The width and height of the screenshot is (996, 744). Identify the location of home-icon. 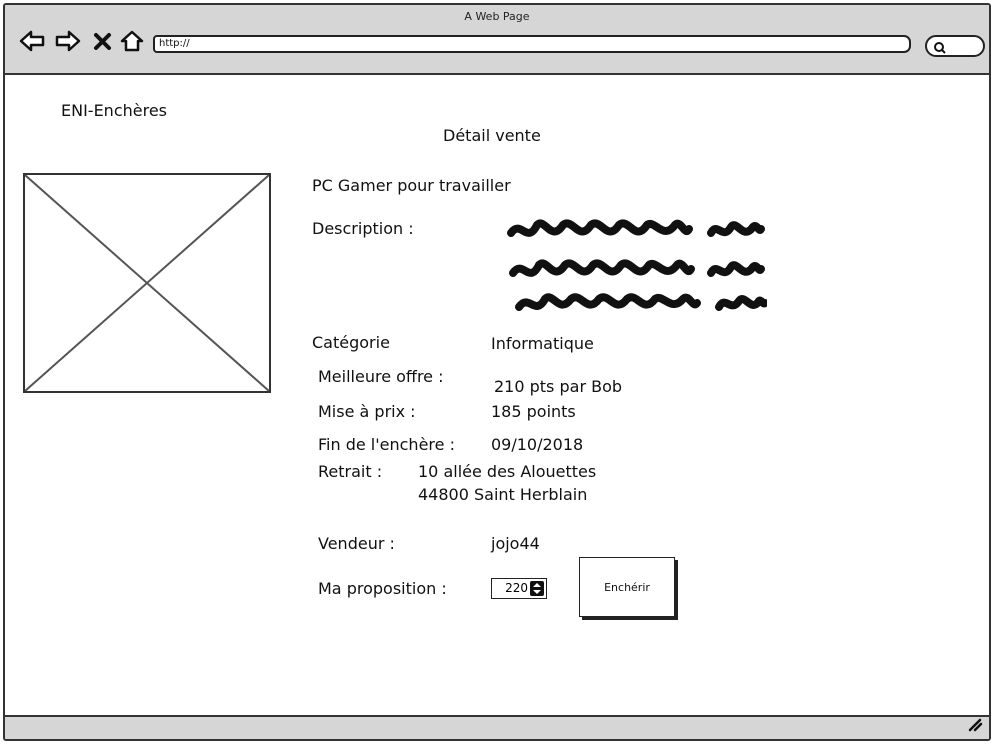
(132, 41).